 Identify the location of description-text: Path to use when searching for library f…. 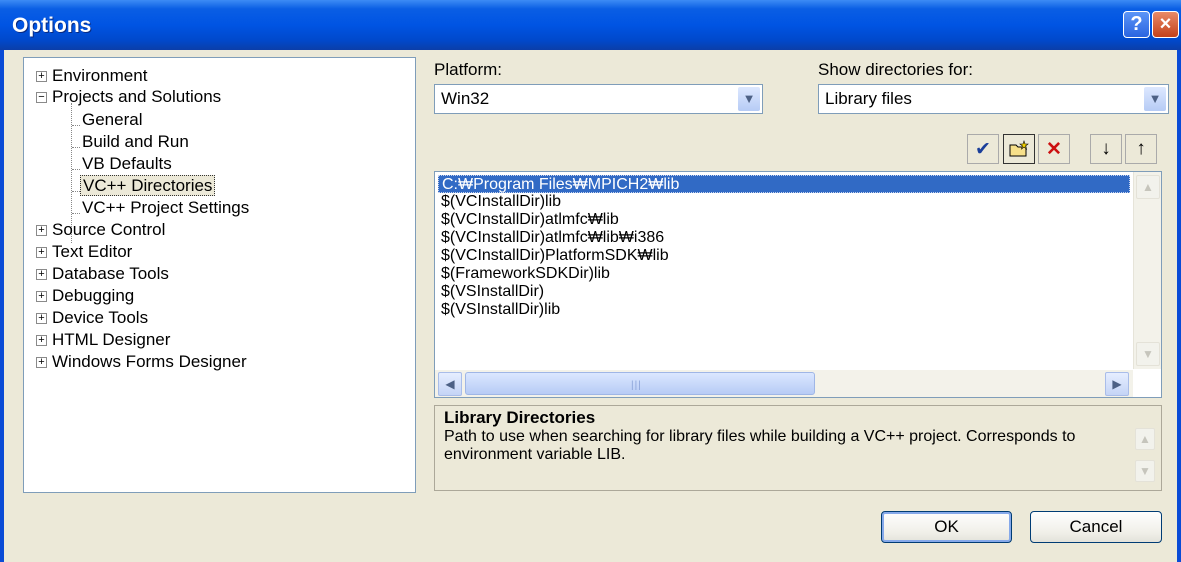
(760, 445).